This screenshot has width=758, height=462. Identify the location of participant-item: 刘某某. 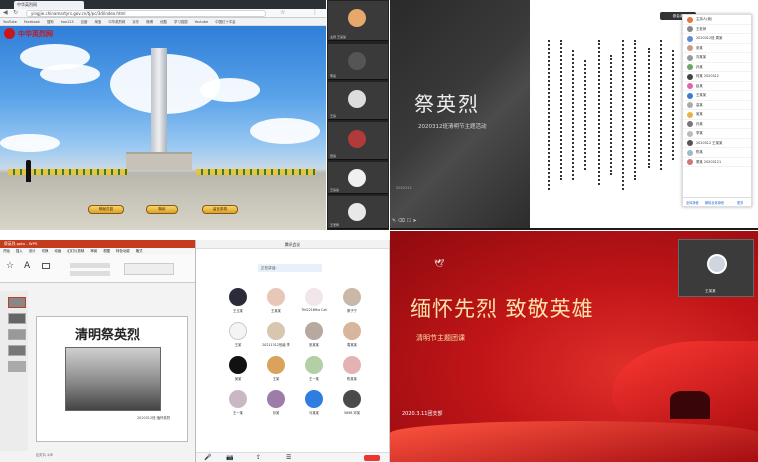
(717, 58).